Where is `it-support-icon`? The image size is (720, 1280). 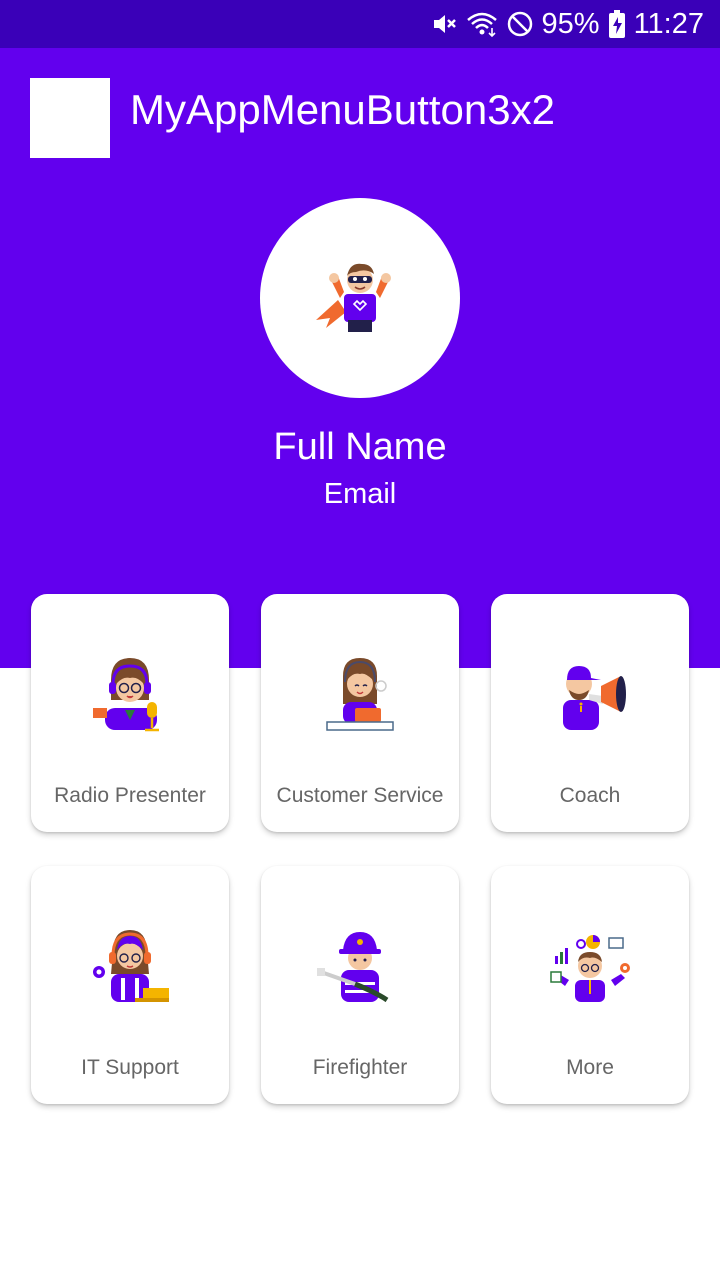 it-support-icon is located at coordinates (131, 966).